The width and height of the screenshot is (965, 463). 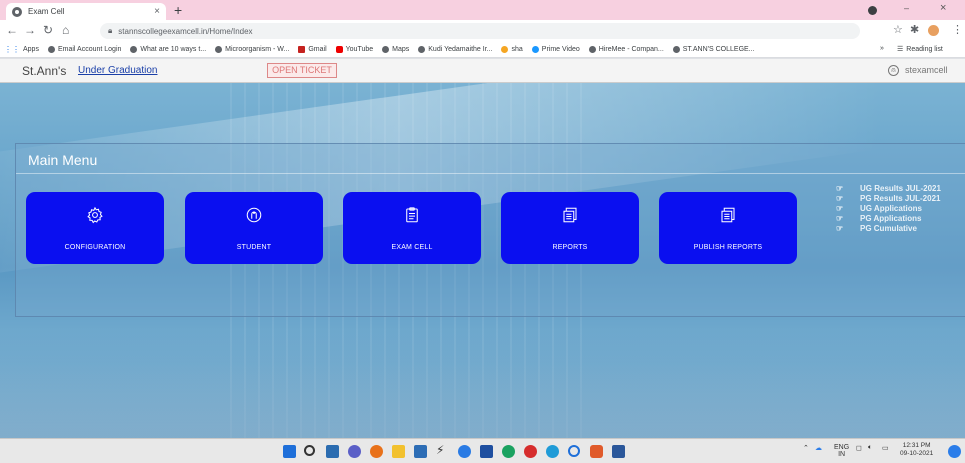 What do you see at coordinates (289, 451) in the screenshot?
I see `windows-start-icon` at bounding box center [289, 451].